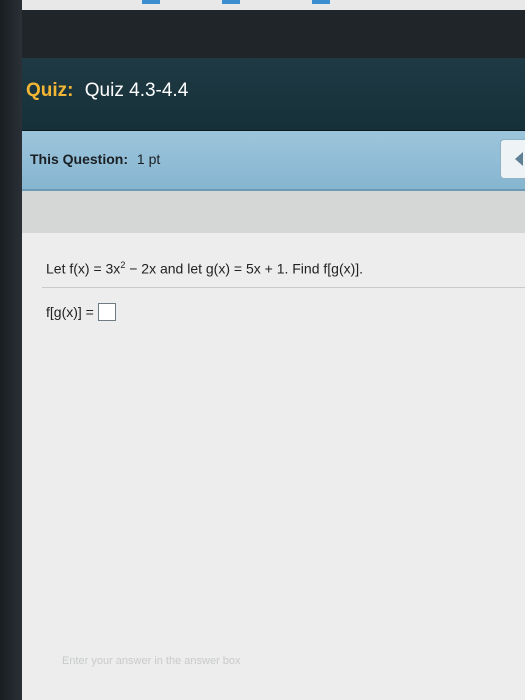  I want to click on browser-top-strip, so click(273, 5).